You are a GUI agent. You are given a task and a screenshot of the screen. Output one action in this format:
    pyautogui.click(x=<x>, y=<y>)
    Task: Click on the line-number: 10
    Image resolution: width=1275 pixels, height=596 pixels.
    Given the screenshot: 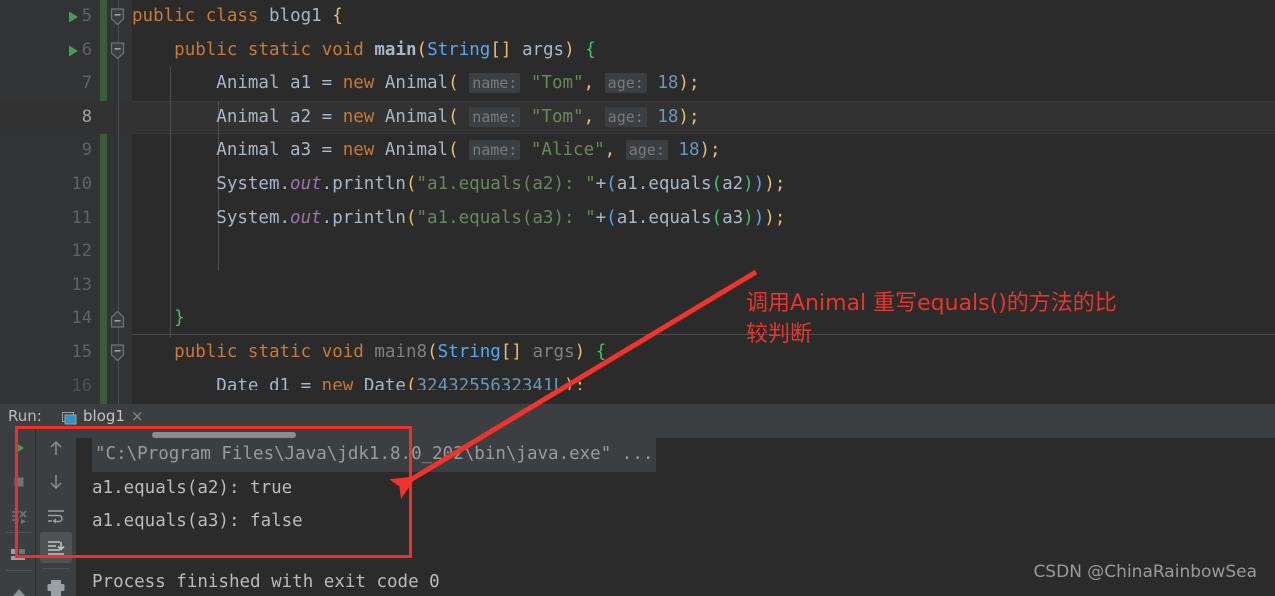 What is the action you would take?
    pyautogui.click(x=81, y=184)
    